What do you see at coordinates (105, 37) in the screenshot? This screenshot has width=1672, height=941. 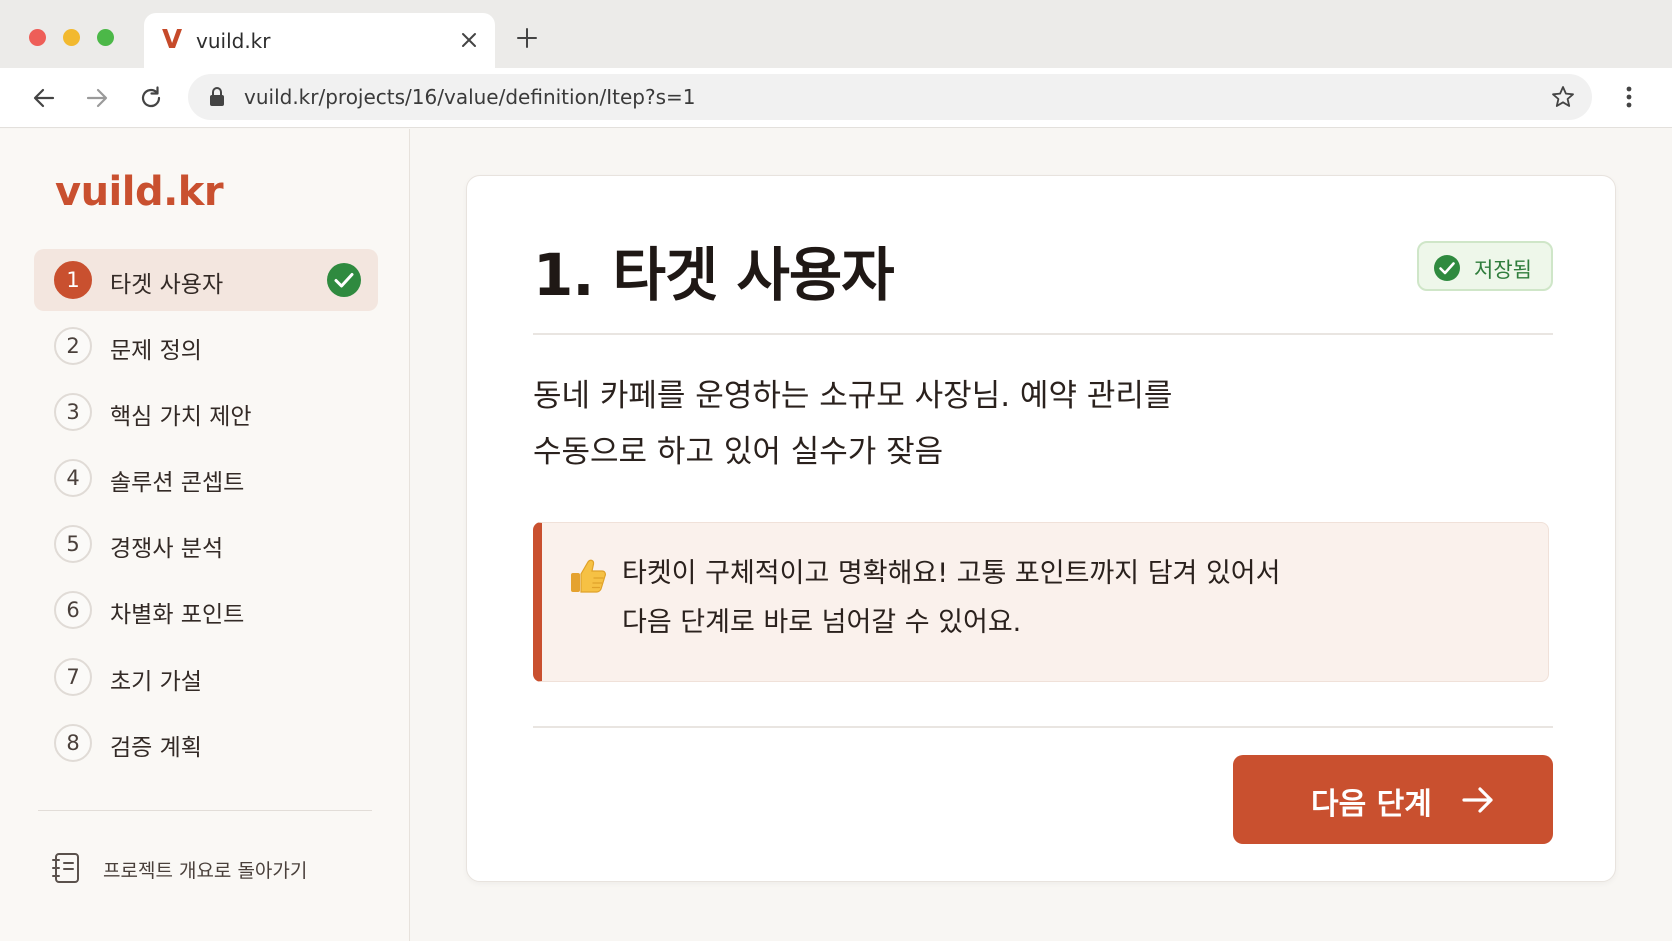 I see `window-maximize-control` at bounding box center [105, 37].